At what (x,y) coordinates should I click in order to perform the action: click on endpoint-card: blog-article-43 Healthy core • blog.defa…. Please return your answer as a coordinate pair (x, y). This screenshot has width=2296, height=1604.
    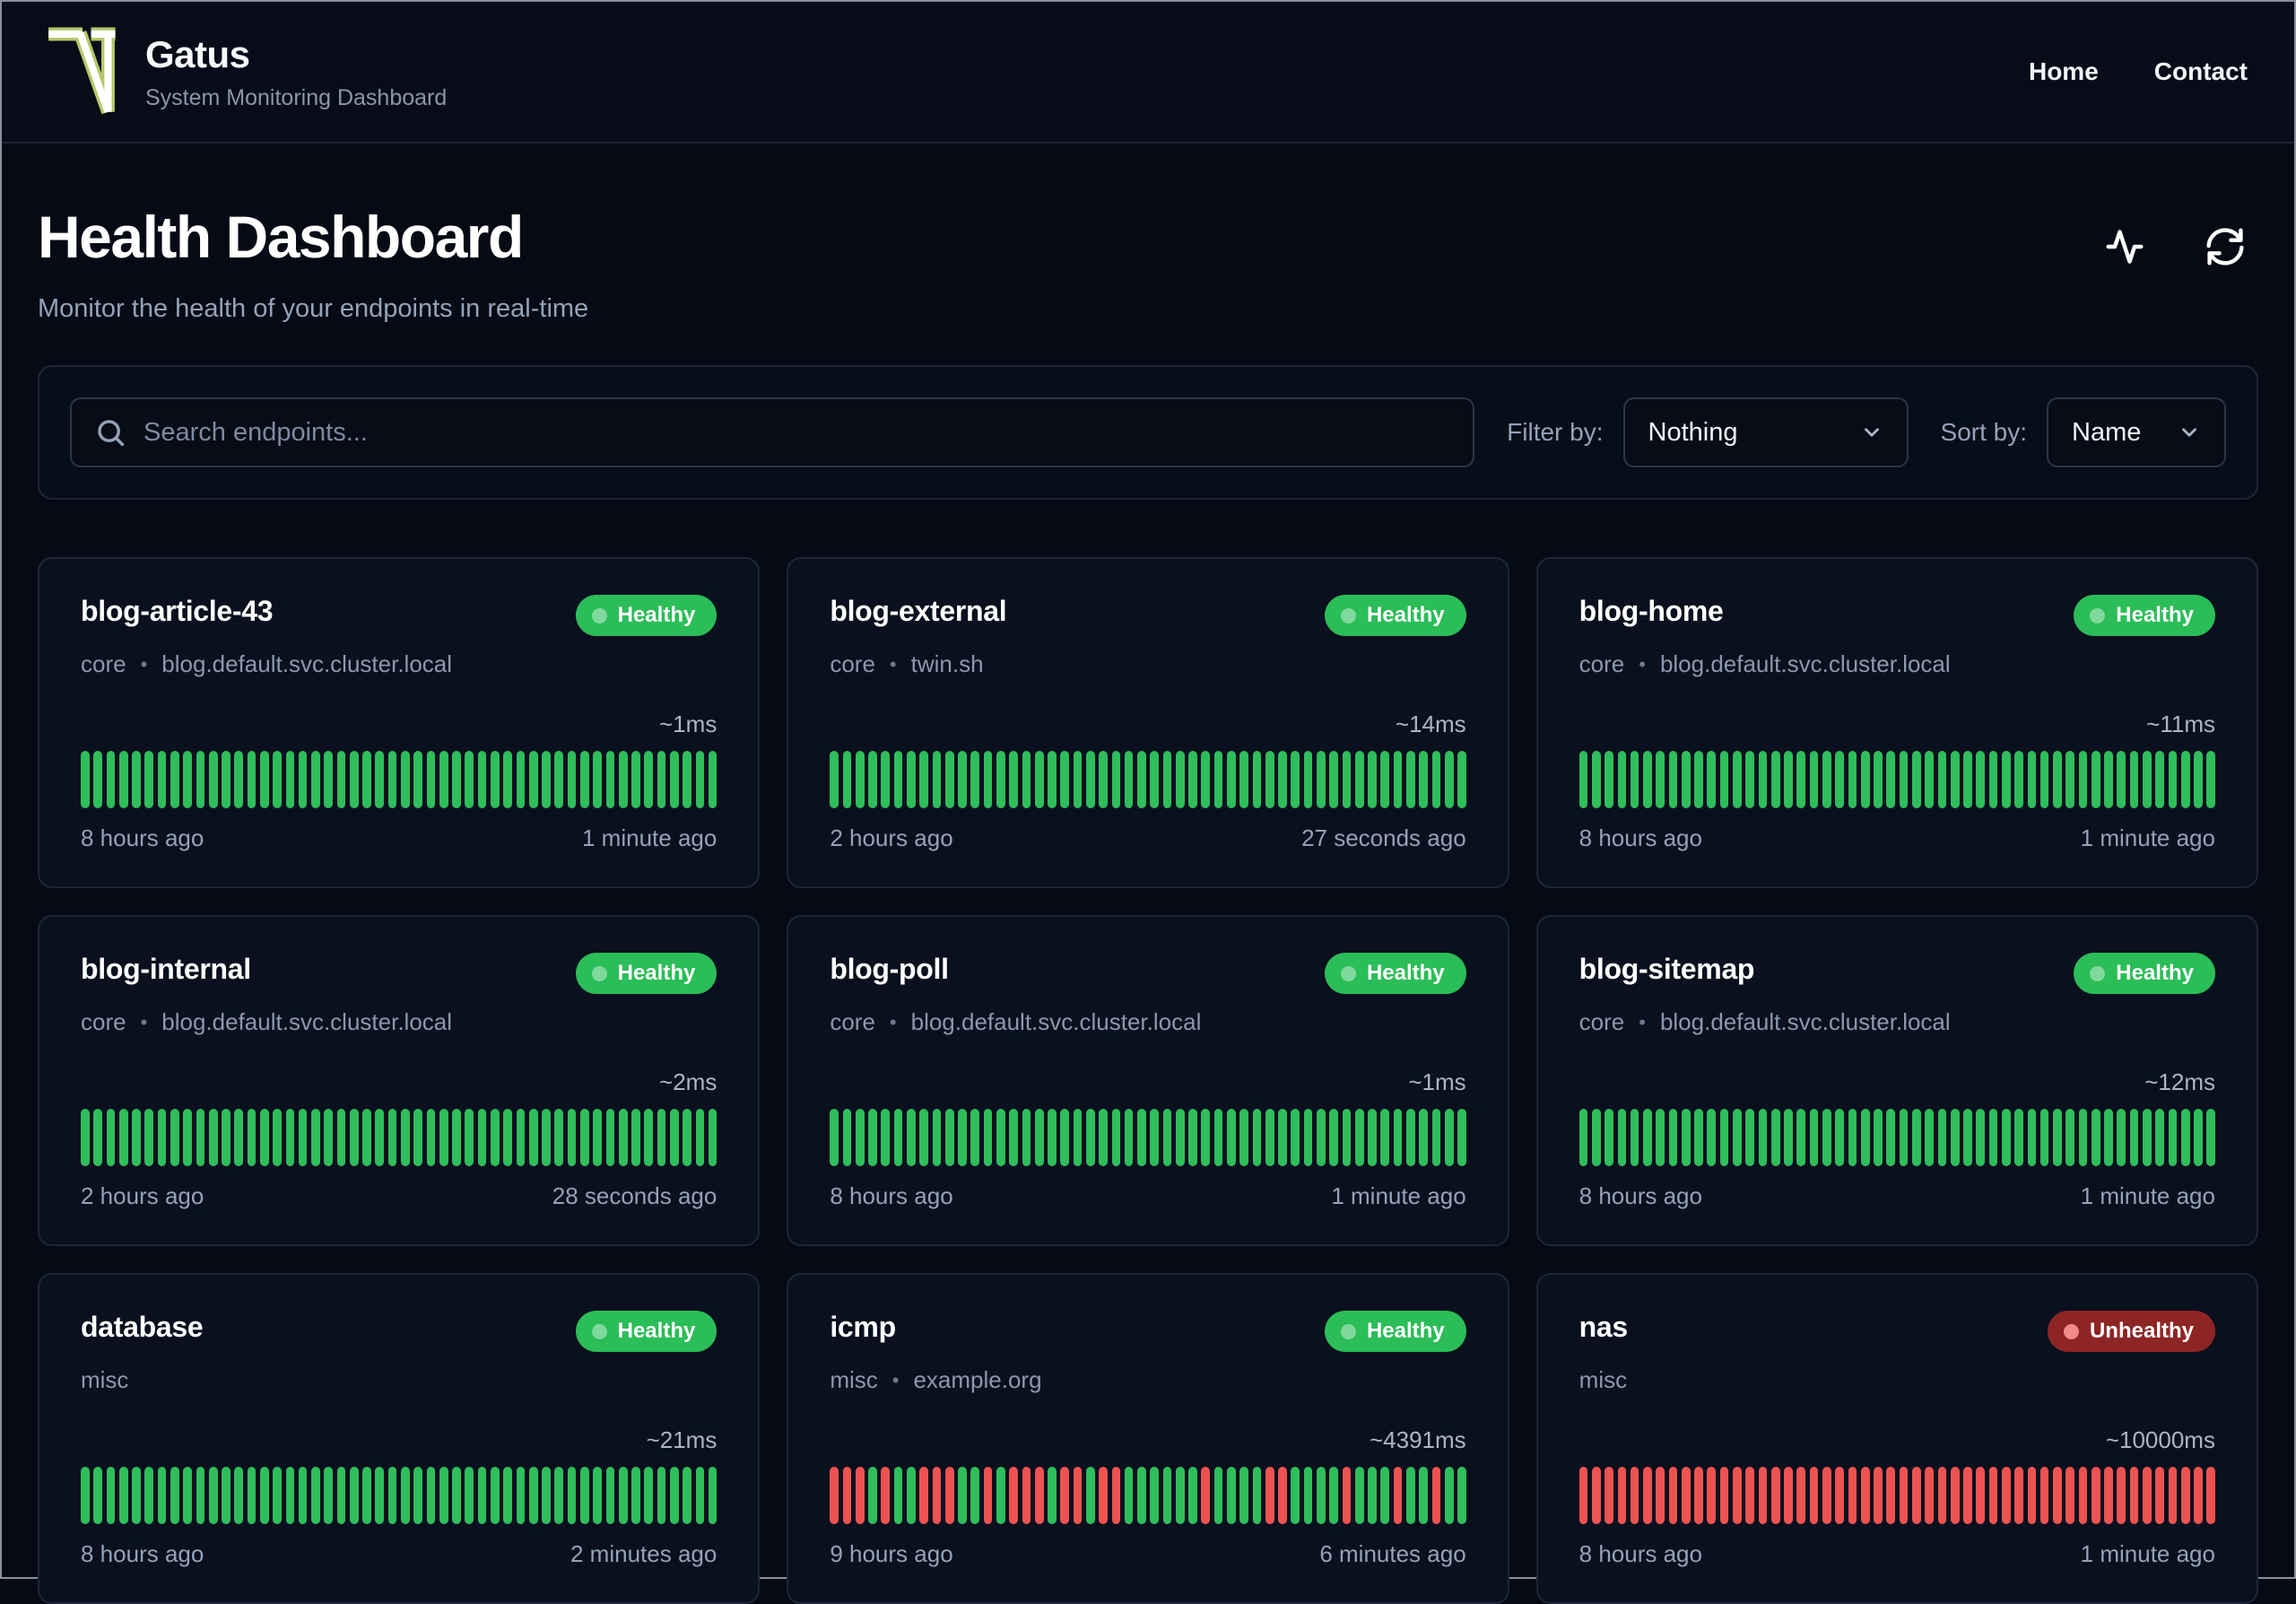
    Looking at the image, I should click on (399, 722).